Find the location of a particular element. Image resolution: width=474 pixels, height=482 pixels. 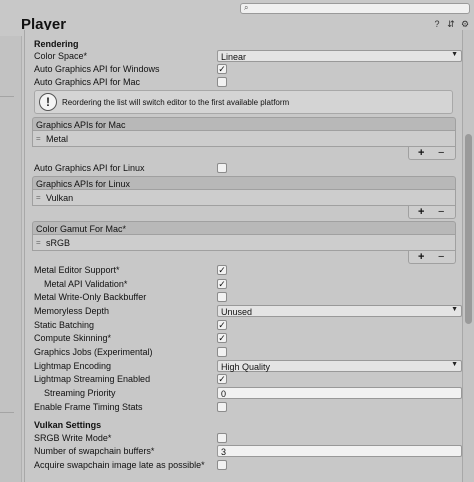

lightmap-streaming-row: Lightmap Streaming Enabled ✓ is located at coordinates (245, 379).